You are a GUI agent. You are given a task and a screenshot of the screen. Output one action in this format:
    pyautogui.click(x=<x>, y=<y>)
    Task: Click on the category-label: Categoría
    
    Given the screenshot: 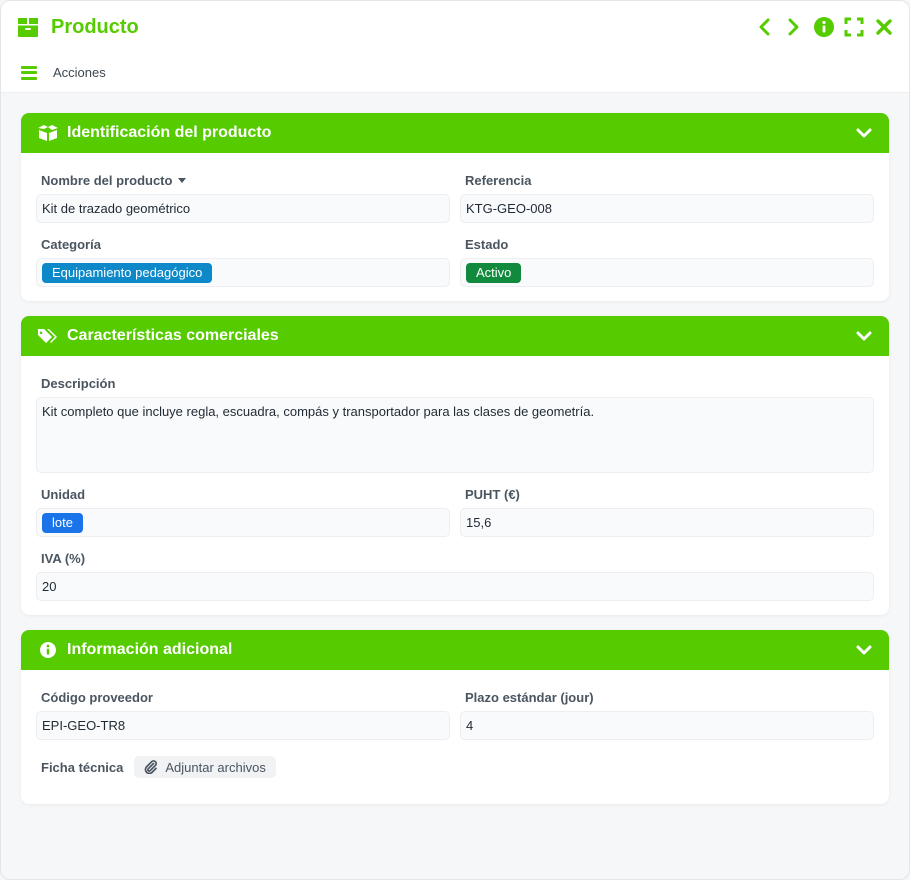 What is the action you would take?
    pyautogui.click(x=71, y=244)
    